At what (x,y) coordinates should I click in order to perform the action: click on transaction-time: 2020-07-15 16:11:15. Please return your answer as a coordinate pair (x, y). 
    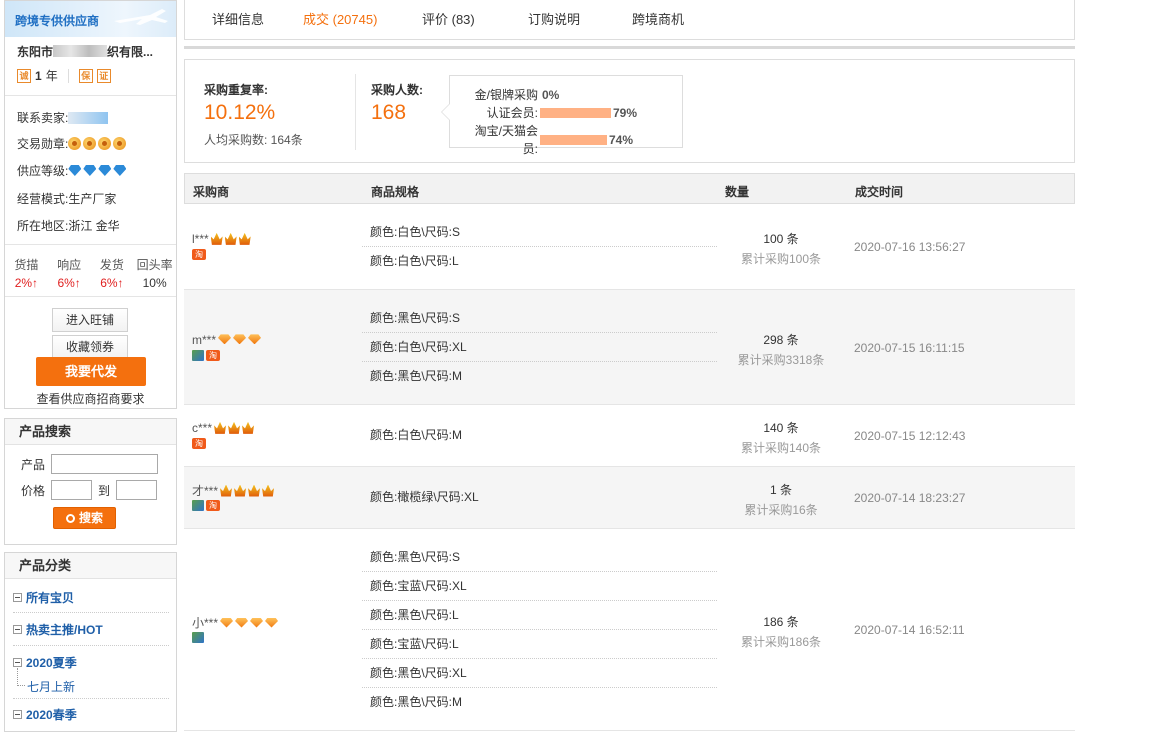
    Looking at the image, I should click on (909, 347).